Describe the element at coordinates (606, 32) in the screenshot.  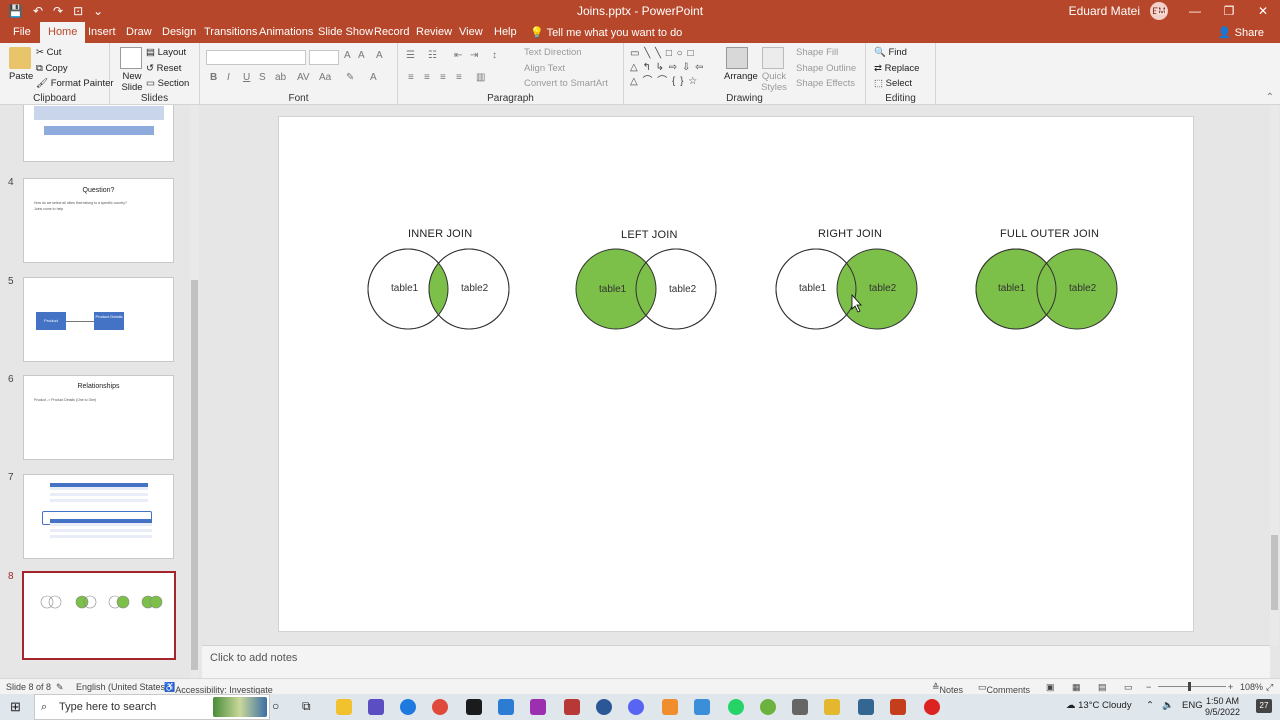
I see `tell-me-search: 💡 Tell me what you want to do` at that location.